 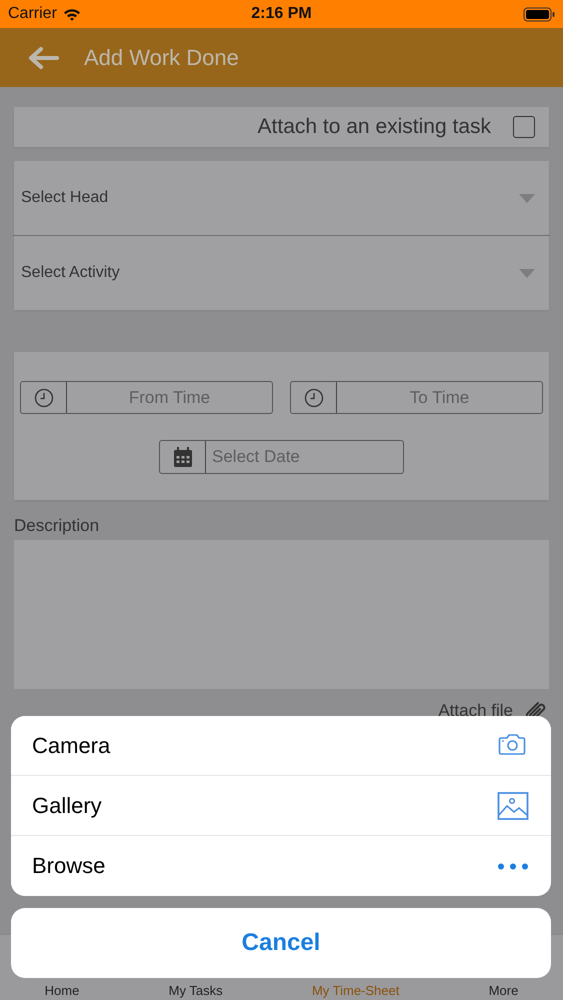 I want to click on wifi-icon, so click(x=71, y=14).